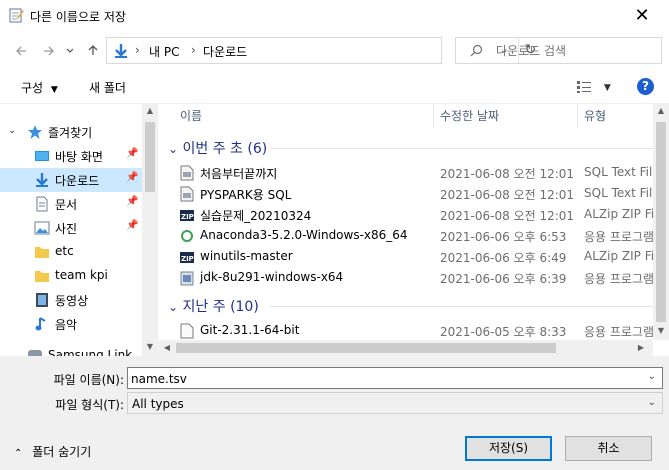 The height and width of the screenshot is (470, 669). I want to click on sidebar-item-team-kpi: team kpi, so click(71, 276).